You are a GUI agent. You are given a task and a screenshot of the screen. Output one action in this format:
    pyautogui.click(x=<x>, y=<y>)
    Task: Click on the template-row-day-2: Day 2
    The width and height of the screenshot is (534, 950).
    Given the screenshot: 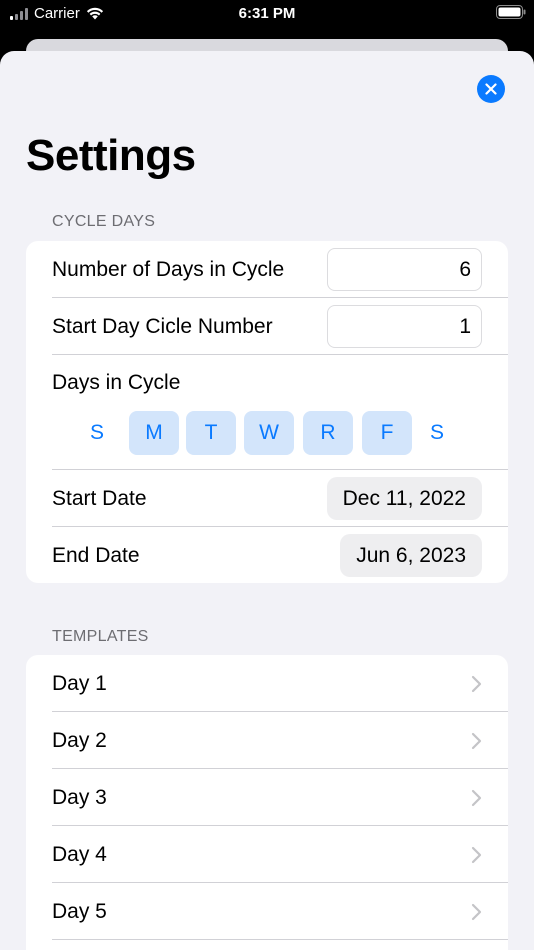 What is the action you would take?
    pyautogui.click(x=267, y=740)
    